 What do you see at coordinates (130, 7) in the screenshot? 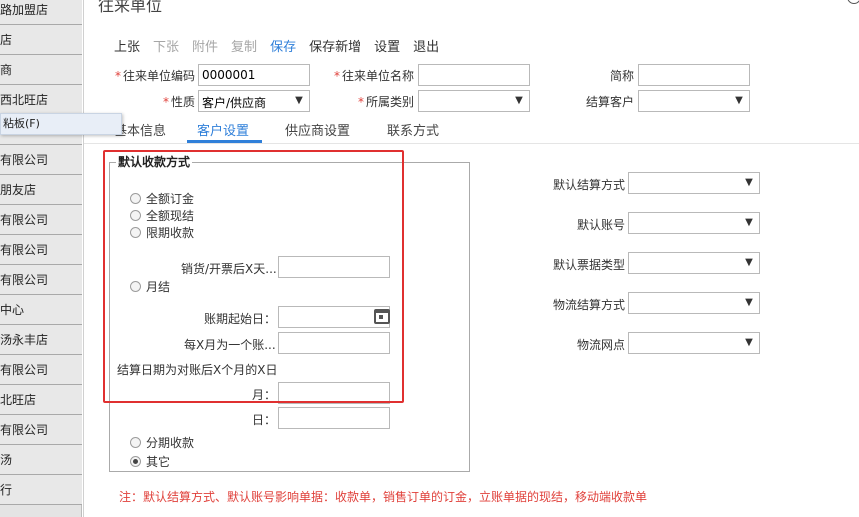
I see `dialog-title: 往来单位` at bounding box center [130, 7].